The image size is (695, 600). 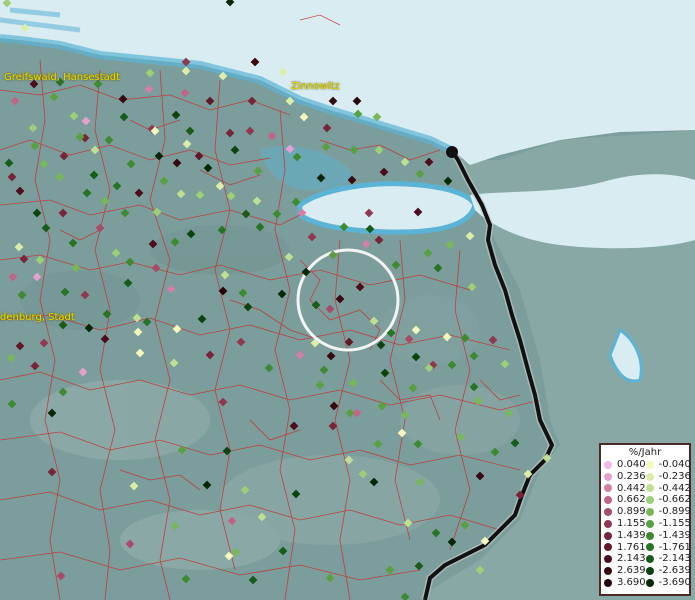 I want to click on legend-value: -3.690, so click(x=674, y=582).